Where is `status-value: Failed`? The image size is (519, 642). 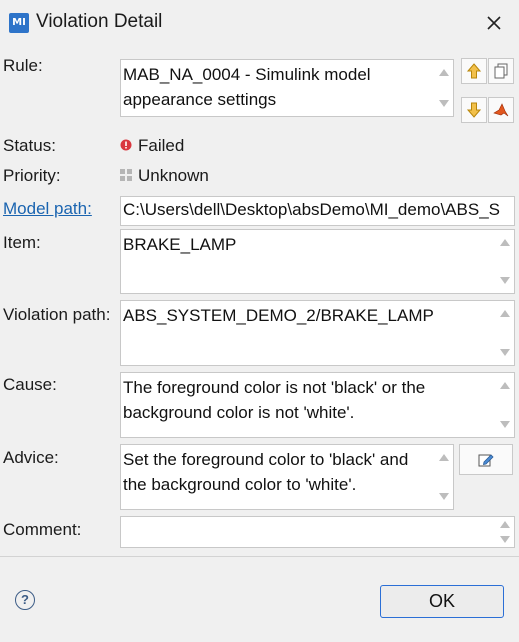
status-value: Failed is located at coordinates (152, 146).